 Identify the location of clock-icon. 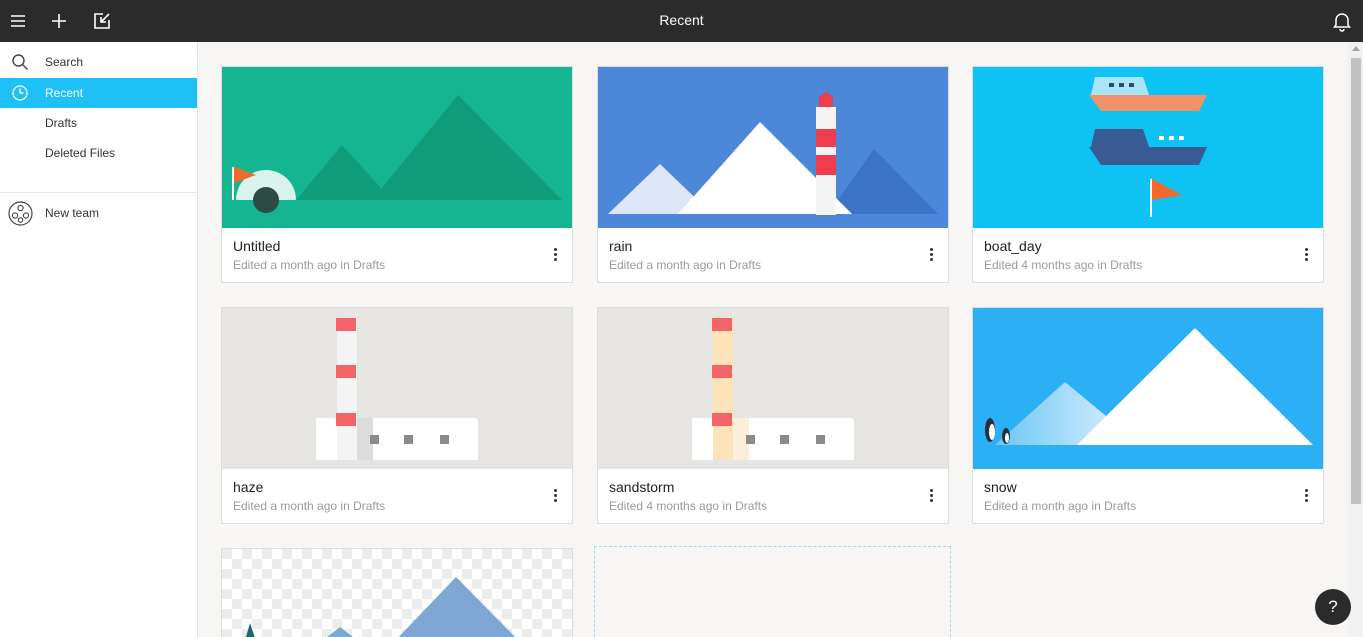
(20, 93).